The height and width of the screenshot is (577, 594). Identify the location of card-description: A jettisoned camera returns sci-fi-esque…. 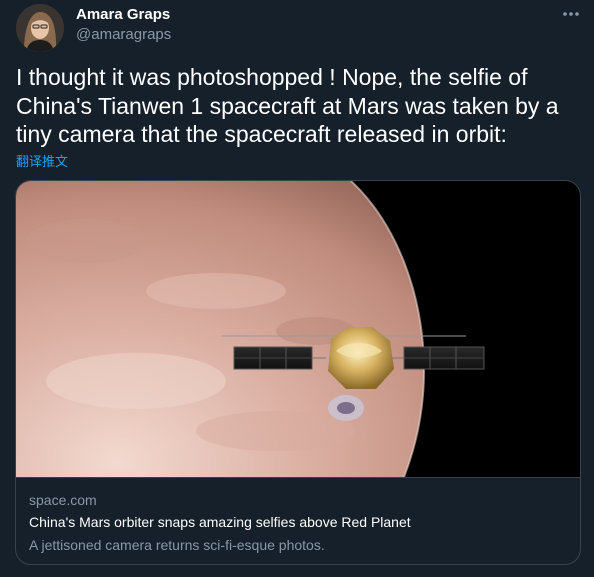
(177, 545).